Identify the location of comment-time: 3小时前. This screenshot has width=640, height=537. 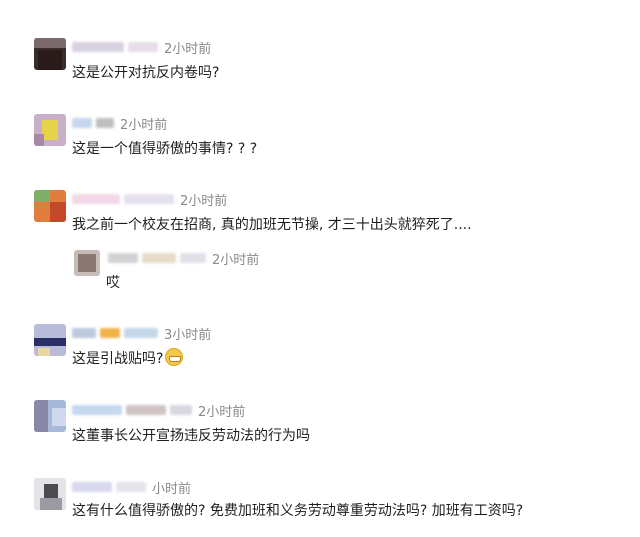
(188, 335).